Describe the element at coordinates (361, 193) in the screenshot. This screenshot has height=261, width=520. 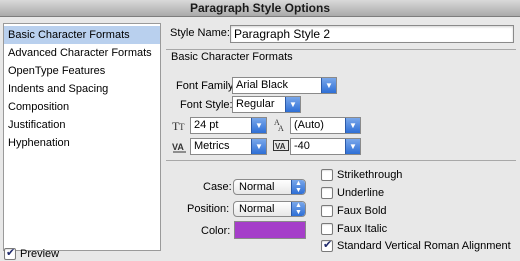
I see `underline-label: Underline` at that location.